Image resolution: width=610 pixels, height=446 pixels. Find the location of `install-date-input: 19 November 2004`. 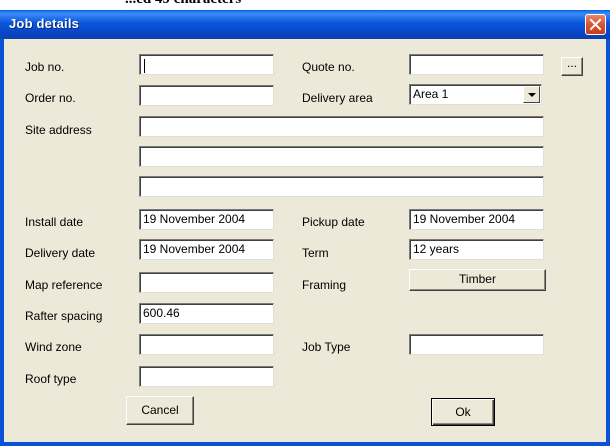

install-date-input: 19 November 2004 is located at coordinates (206, 219).